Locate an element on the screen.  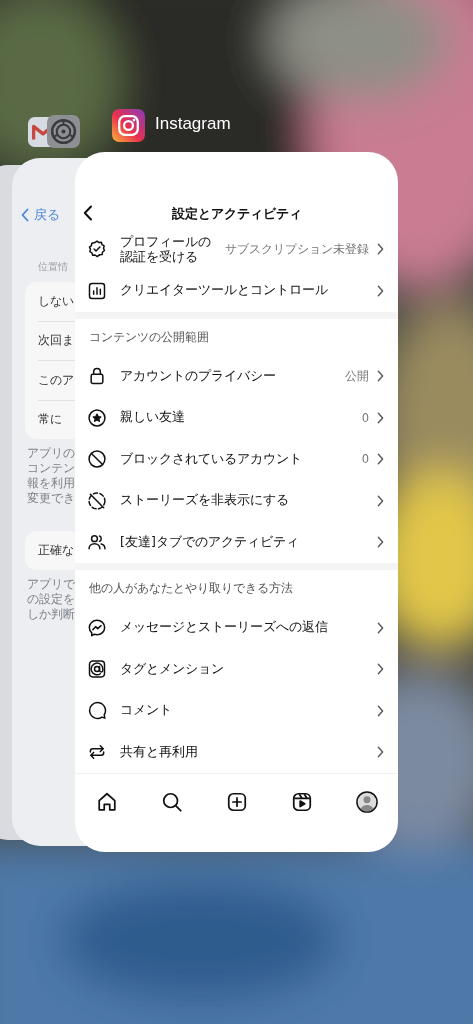
option-label: 常に is located at coordinates (50, 420).